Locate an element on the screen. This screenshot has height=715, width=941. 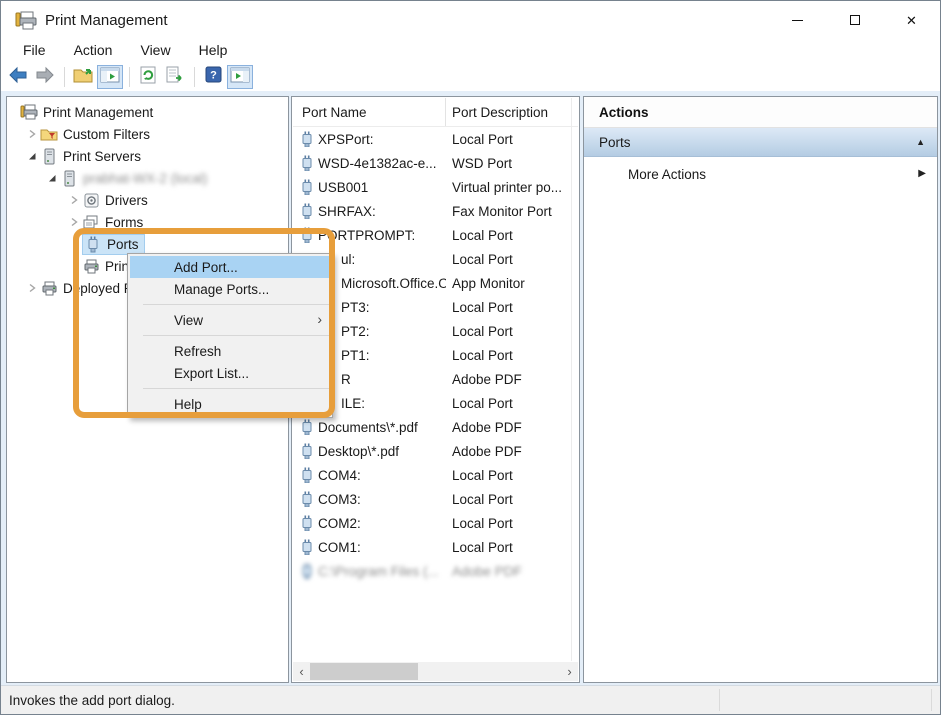
tree-item-print-servers: Print Servers is located at coordinates (147, 156).